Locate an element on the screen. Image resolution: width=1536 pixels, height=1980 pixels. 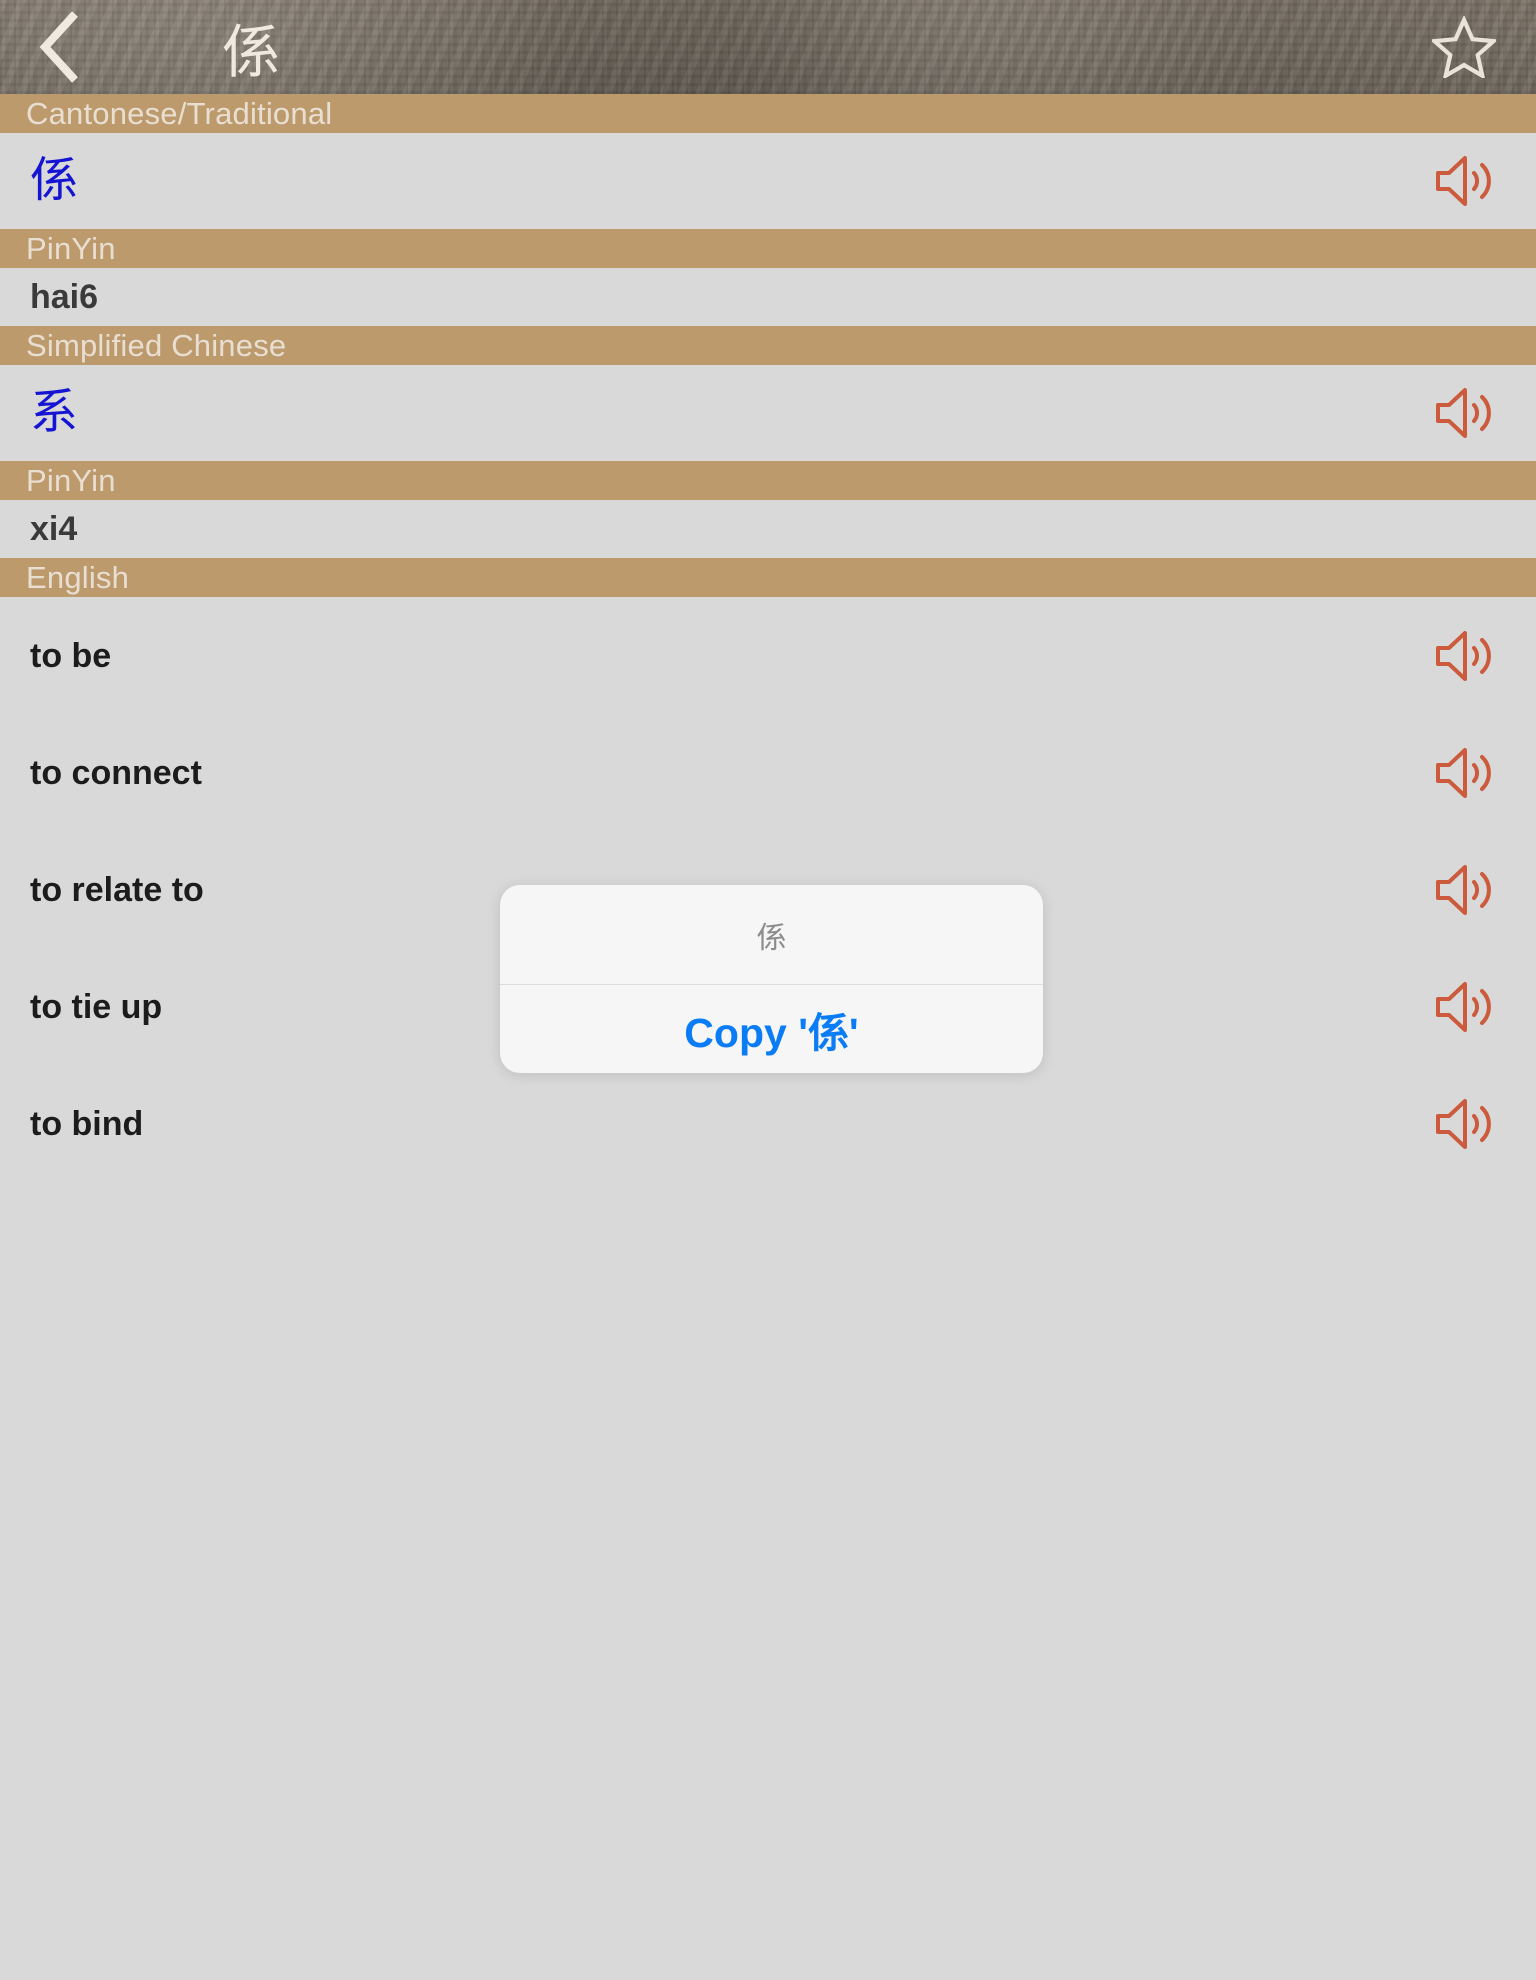
english-definition: to relate to is located at coordinates (117, 890).